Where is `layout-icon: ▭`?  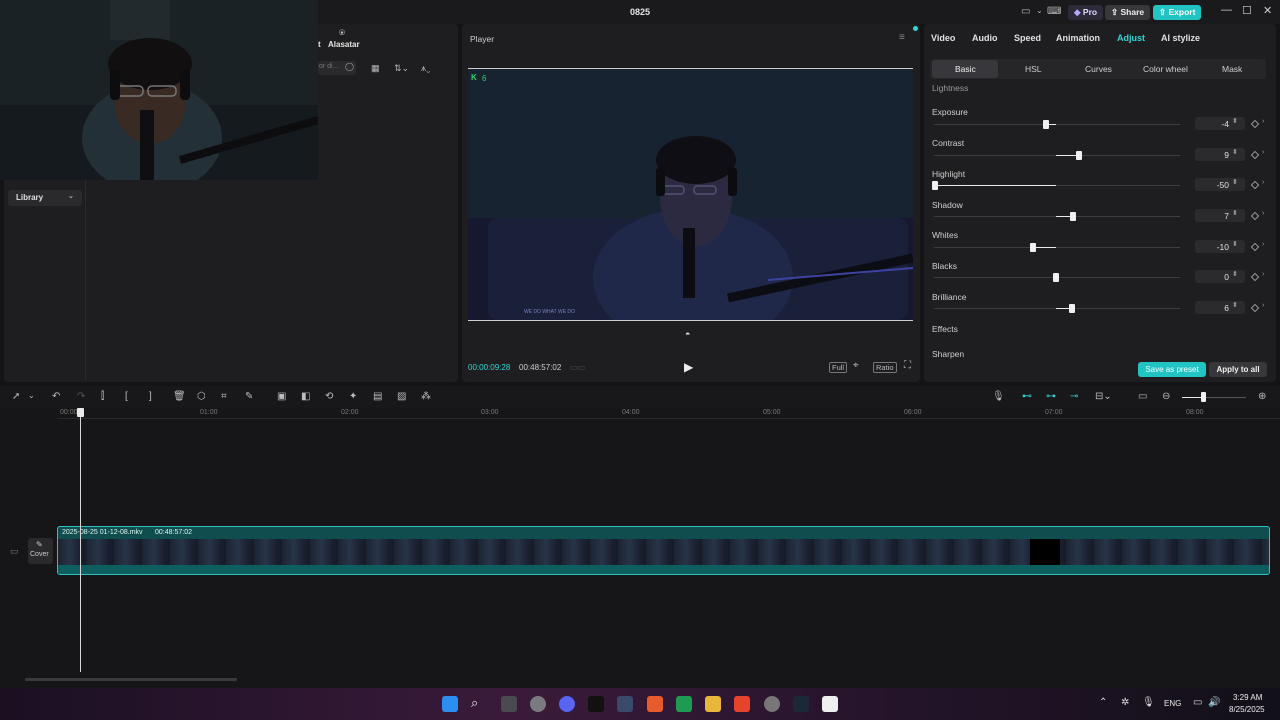 layout-icon: ▭ is located at coordinates (1025, 11).